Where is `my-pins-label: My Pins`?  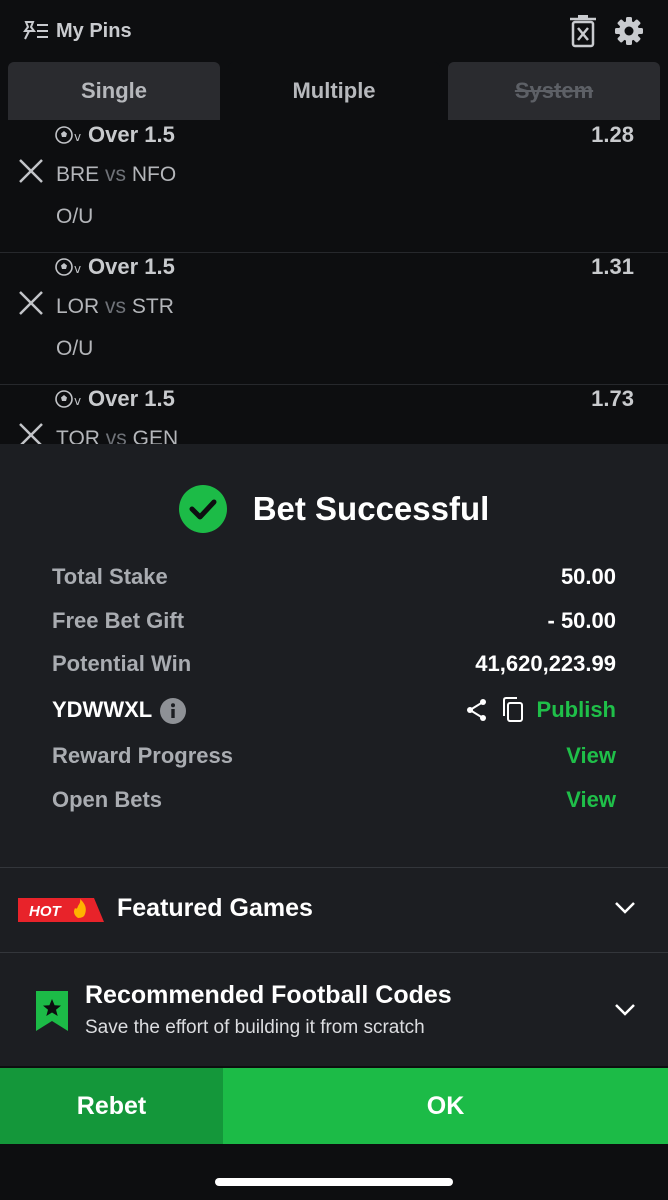
my-pins-label: My Pins is located at coordinates (94, 30).